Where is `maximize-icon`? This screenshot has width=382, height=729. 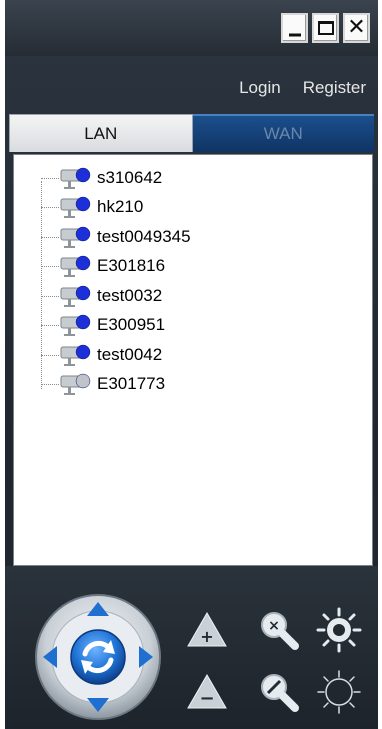
maximize-icon is located at coordinates (325, 28).